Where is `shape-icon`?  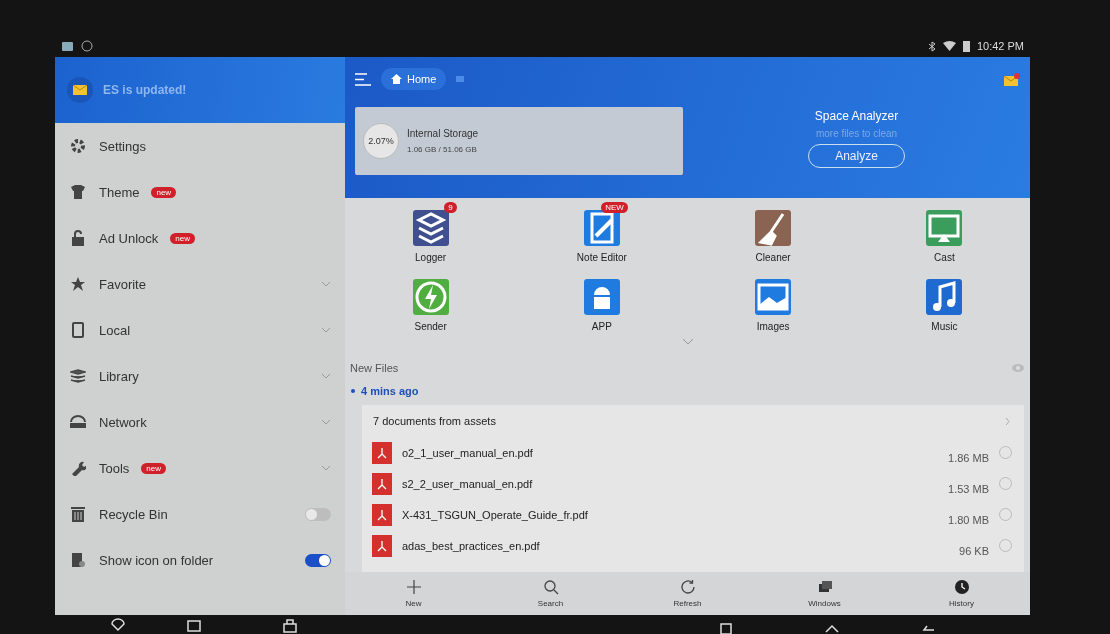 shape-icon is located at coordinates (118, 626).